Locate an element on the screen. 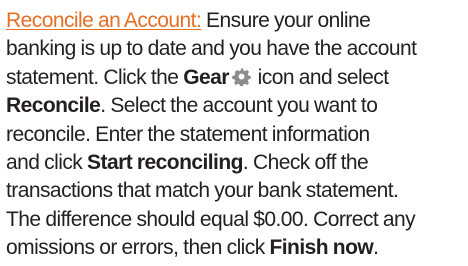 This screenshot has height=266, width=468. tip-text: omissions or errors, then click is located at coordinates (138, 248).